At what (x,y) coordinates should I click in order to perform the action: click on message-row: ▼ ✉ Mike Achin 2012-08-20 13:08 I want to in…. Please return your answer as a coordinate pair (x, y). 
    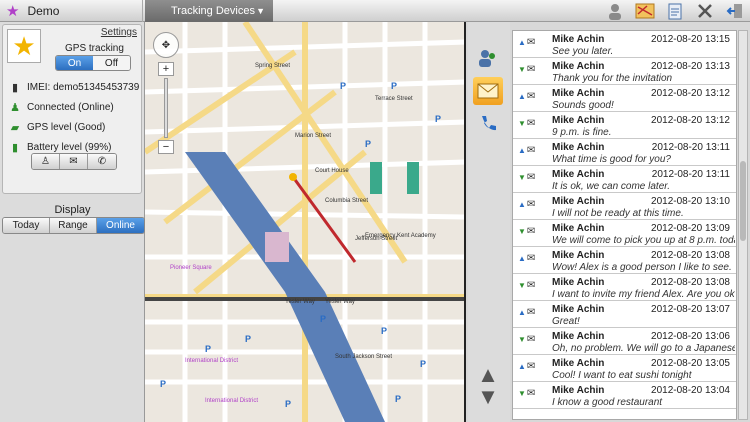
    Looking at the image, I should click on (624, 287).